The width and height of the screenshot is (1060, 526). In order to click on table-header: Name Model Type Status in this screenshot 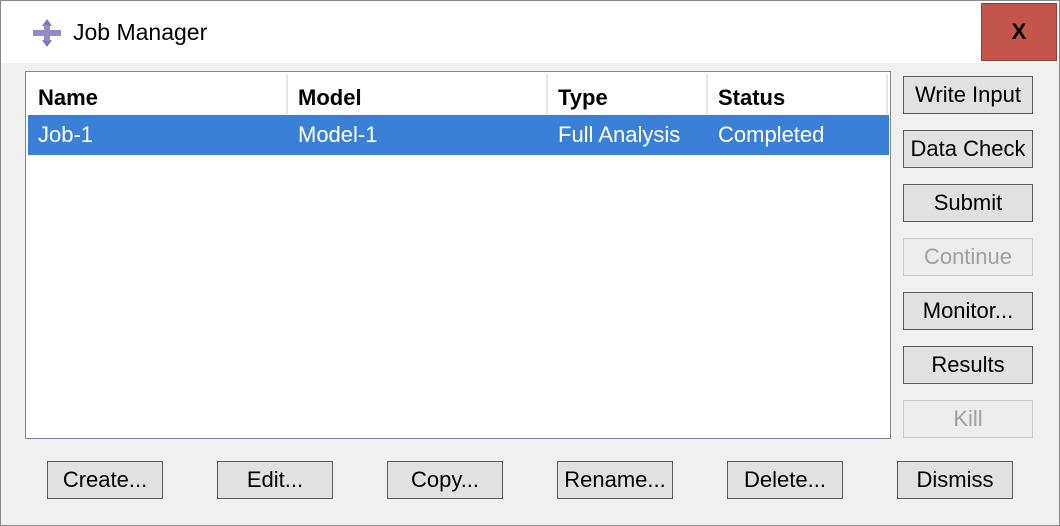, I will do `click(459, 94)`.